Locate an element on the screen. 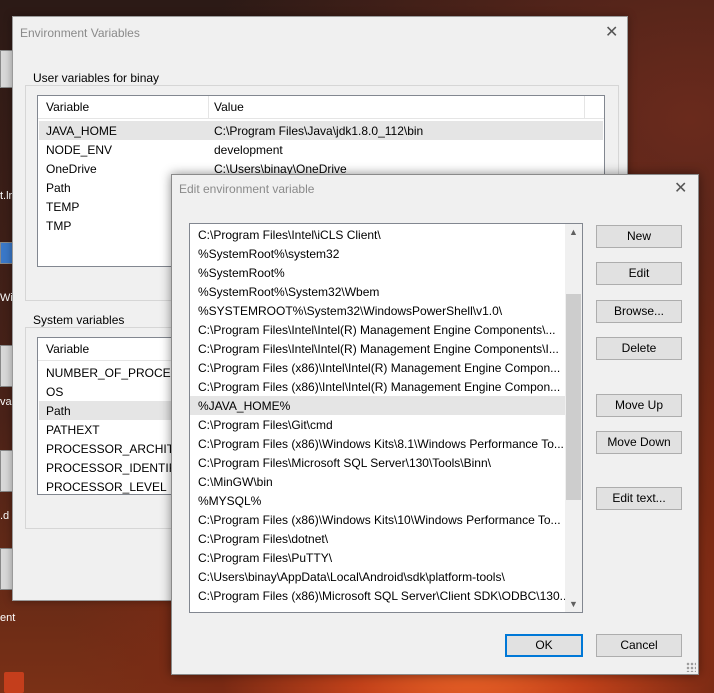  variable-name: PROCESSOR_LEVEL is located at coordinates (106, 487).